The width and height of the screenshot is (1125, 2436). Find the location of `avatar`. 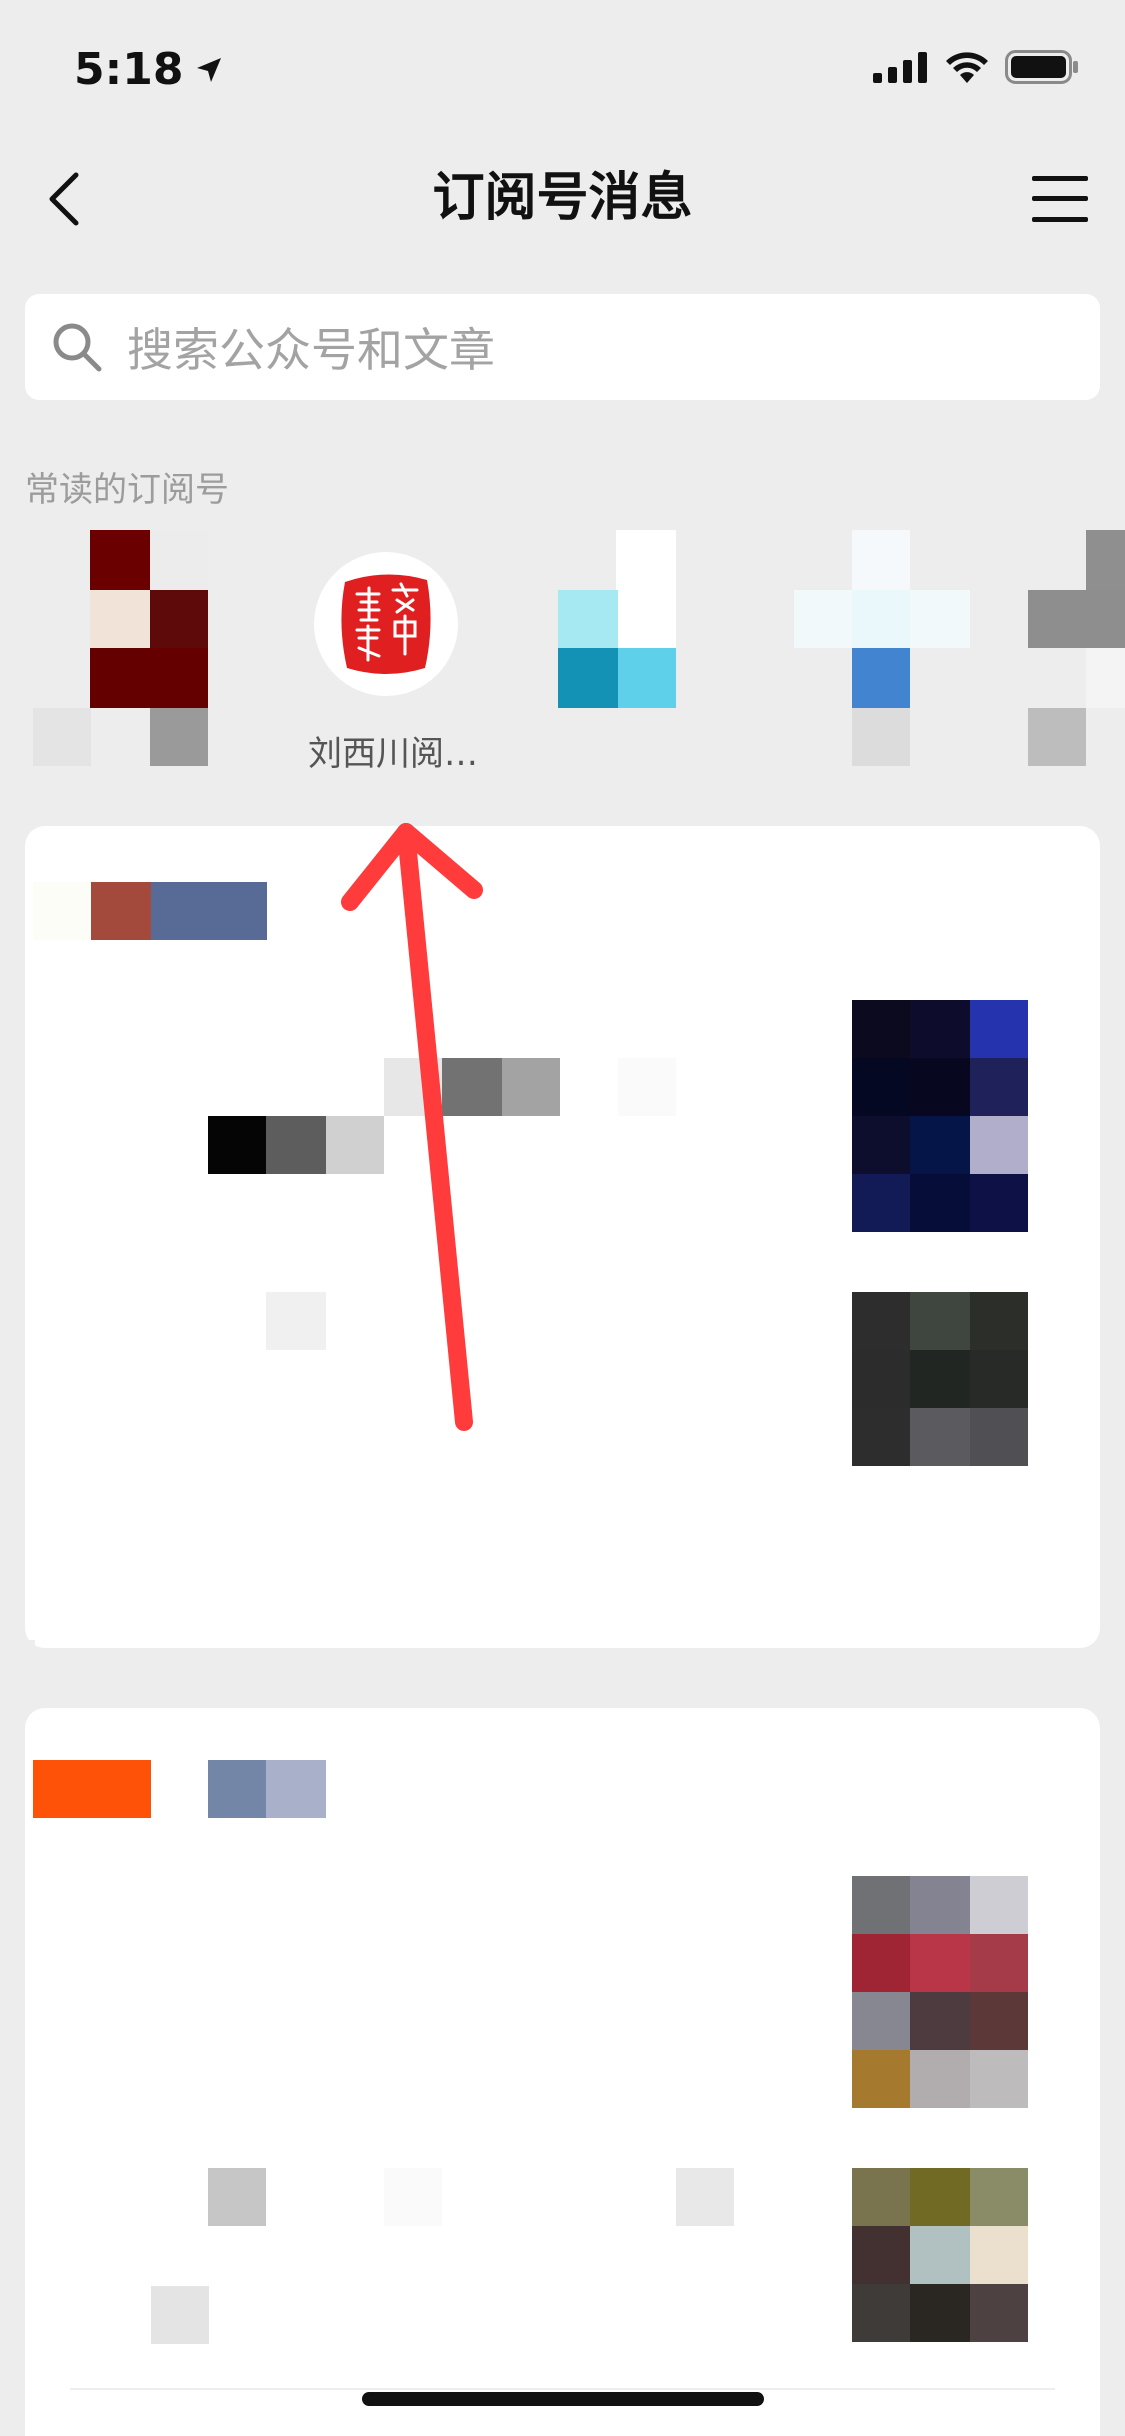

avatar is located at coordinates (386, 624).